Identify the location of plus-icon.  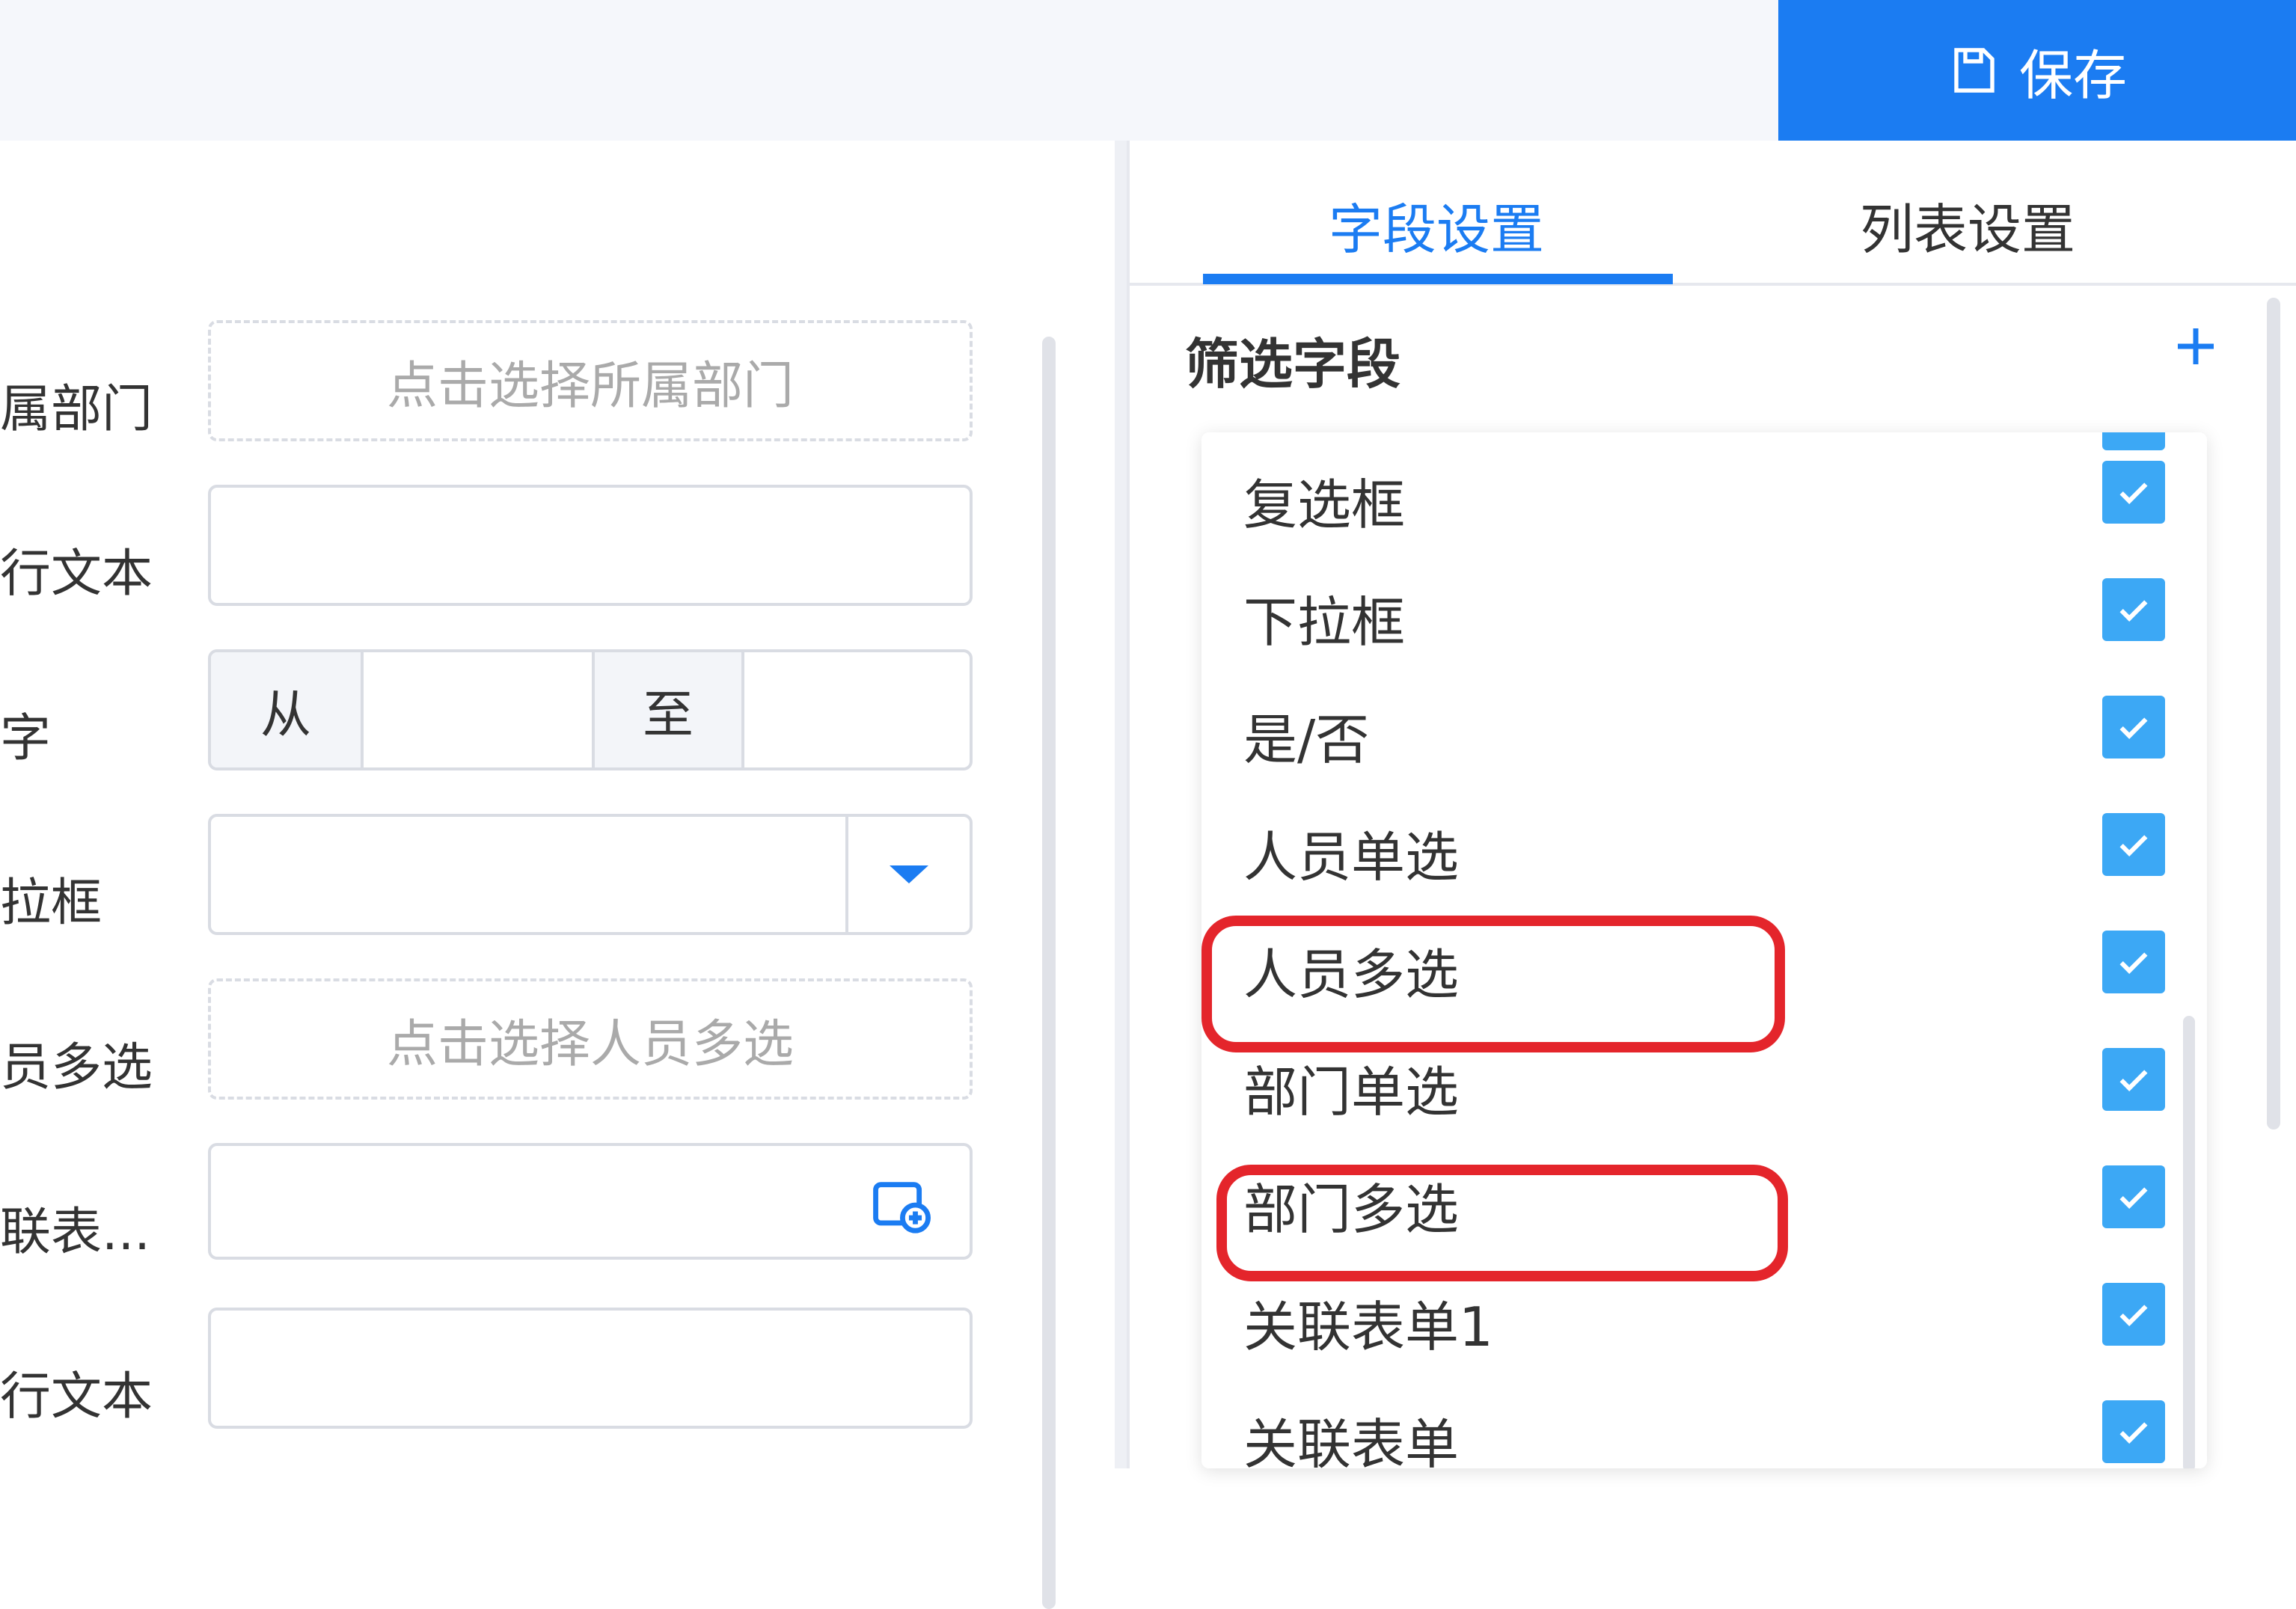
(2196, 346).